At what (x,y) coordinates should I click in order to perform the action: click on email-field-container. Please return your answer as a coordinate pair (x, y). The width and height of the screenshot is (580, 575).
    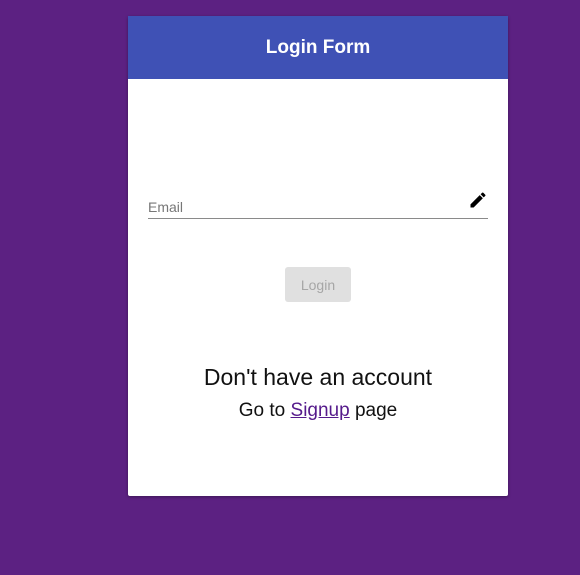
    Looking at the image, I should click on (318, 202).